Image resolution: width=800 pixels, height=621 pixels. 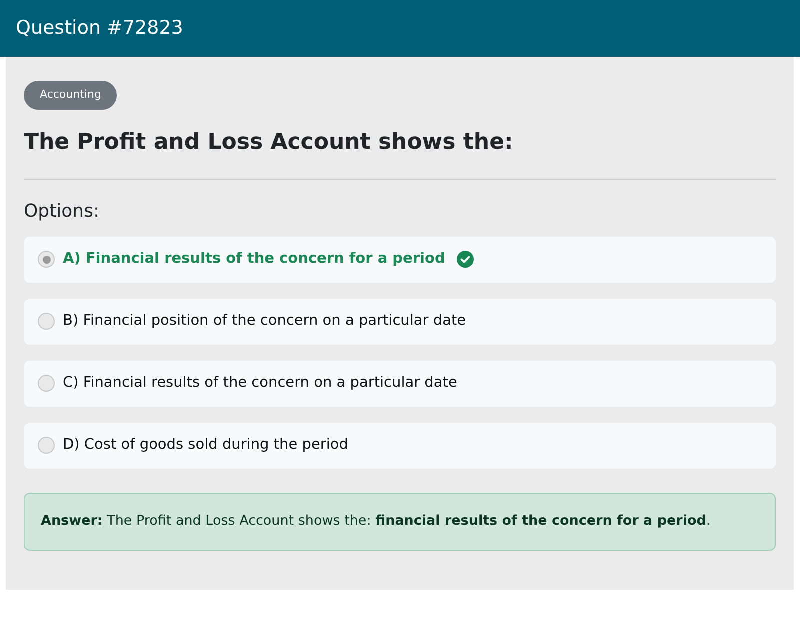 What do you see at coordinates (100, 29) in the screenshot?
I see `page-title: Question #72823` at bounding box center [100, 29].